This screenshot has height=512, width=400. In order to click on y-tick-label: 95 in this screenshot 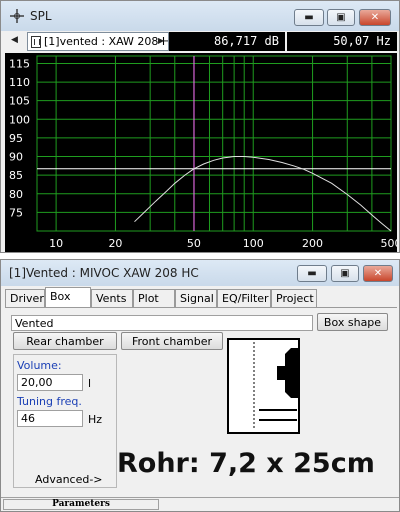, I will do `click(16, 138)`.